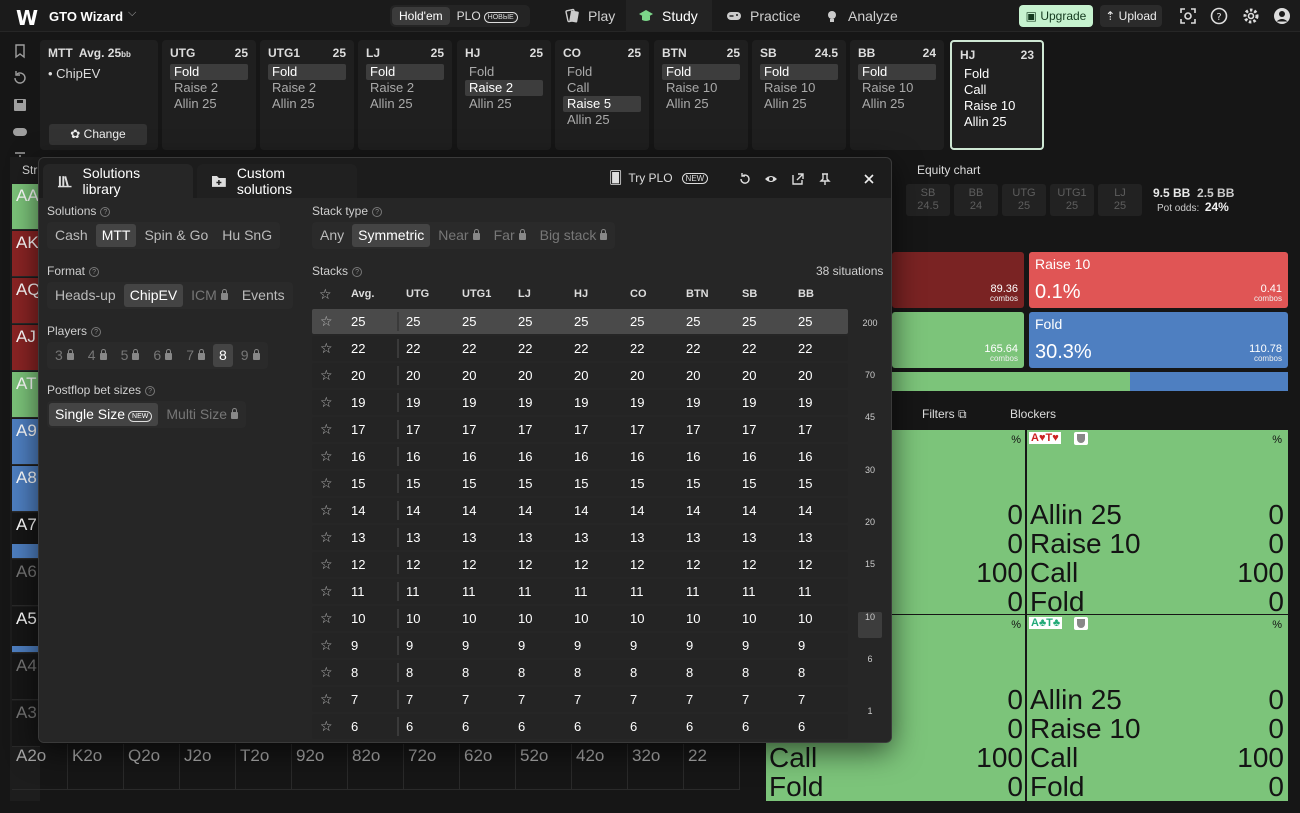 The image size is (1300, 813). Describe the element at coordinates (1033, 414) in the screenshot. I see `blockers-tab: Blockers` at that location.